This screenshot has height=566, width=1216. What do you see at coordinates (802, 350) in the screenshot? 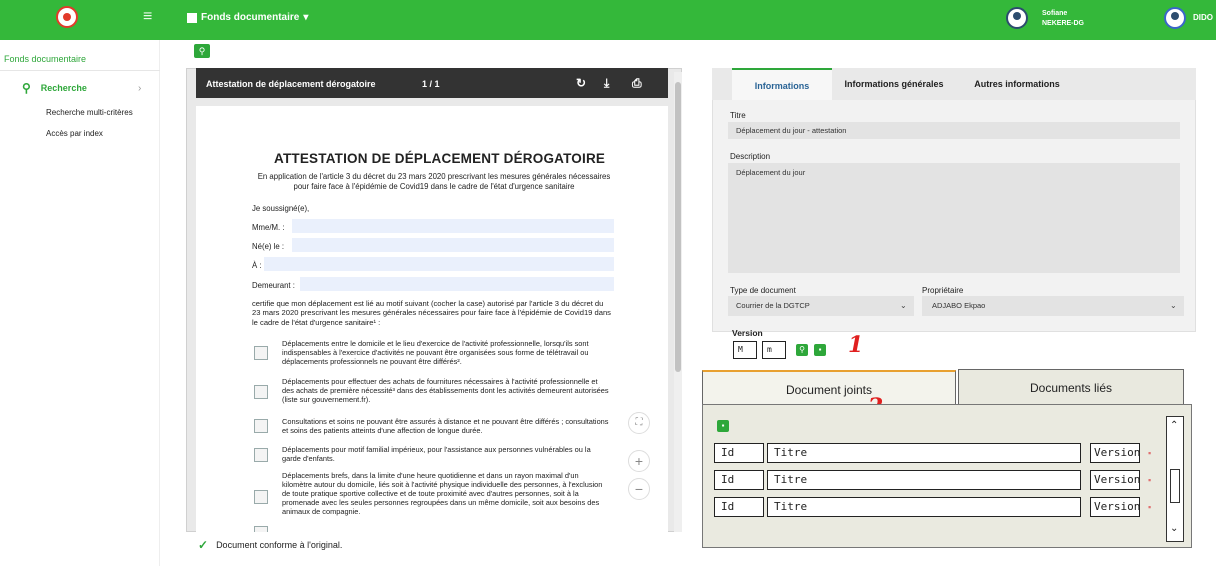
I see `version-search-button: ⚲` at bounding box center [802, 350].